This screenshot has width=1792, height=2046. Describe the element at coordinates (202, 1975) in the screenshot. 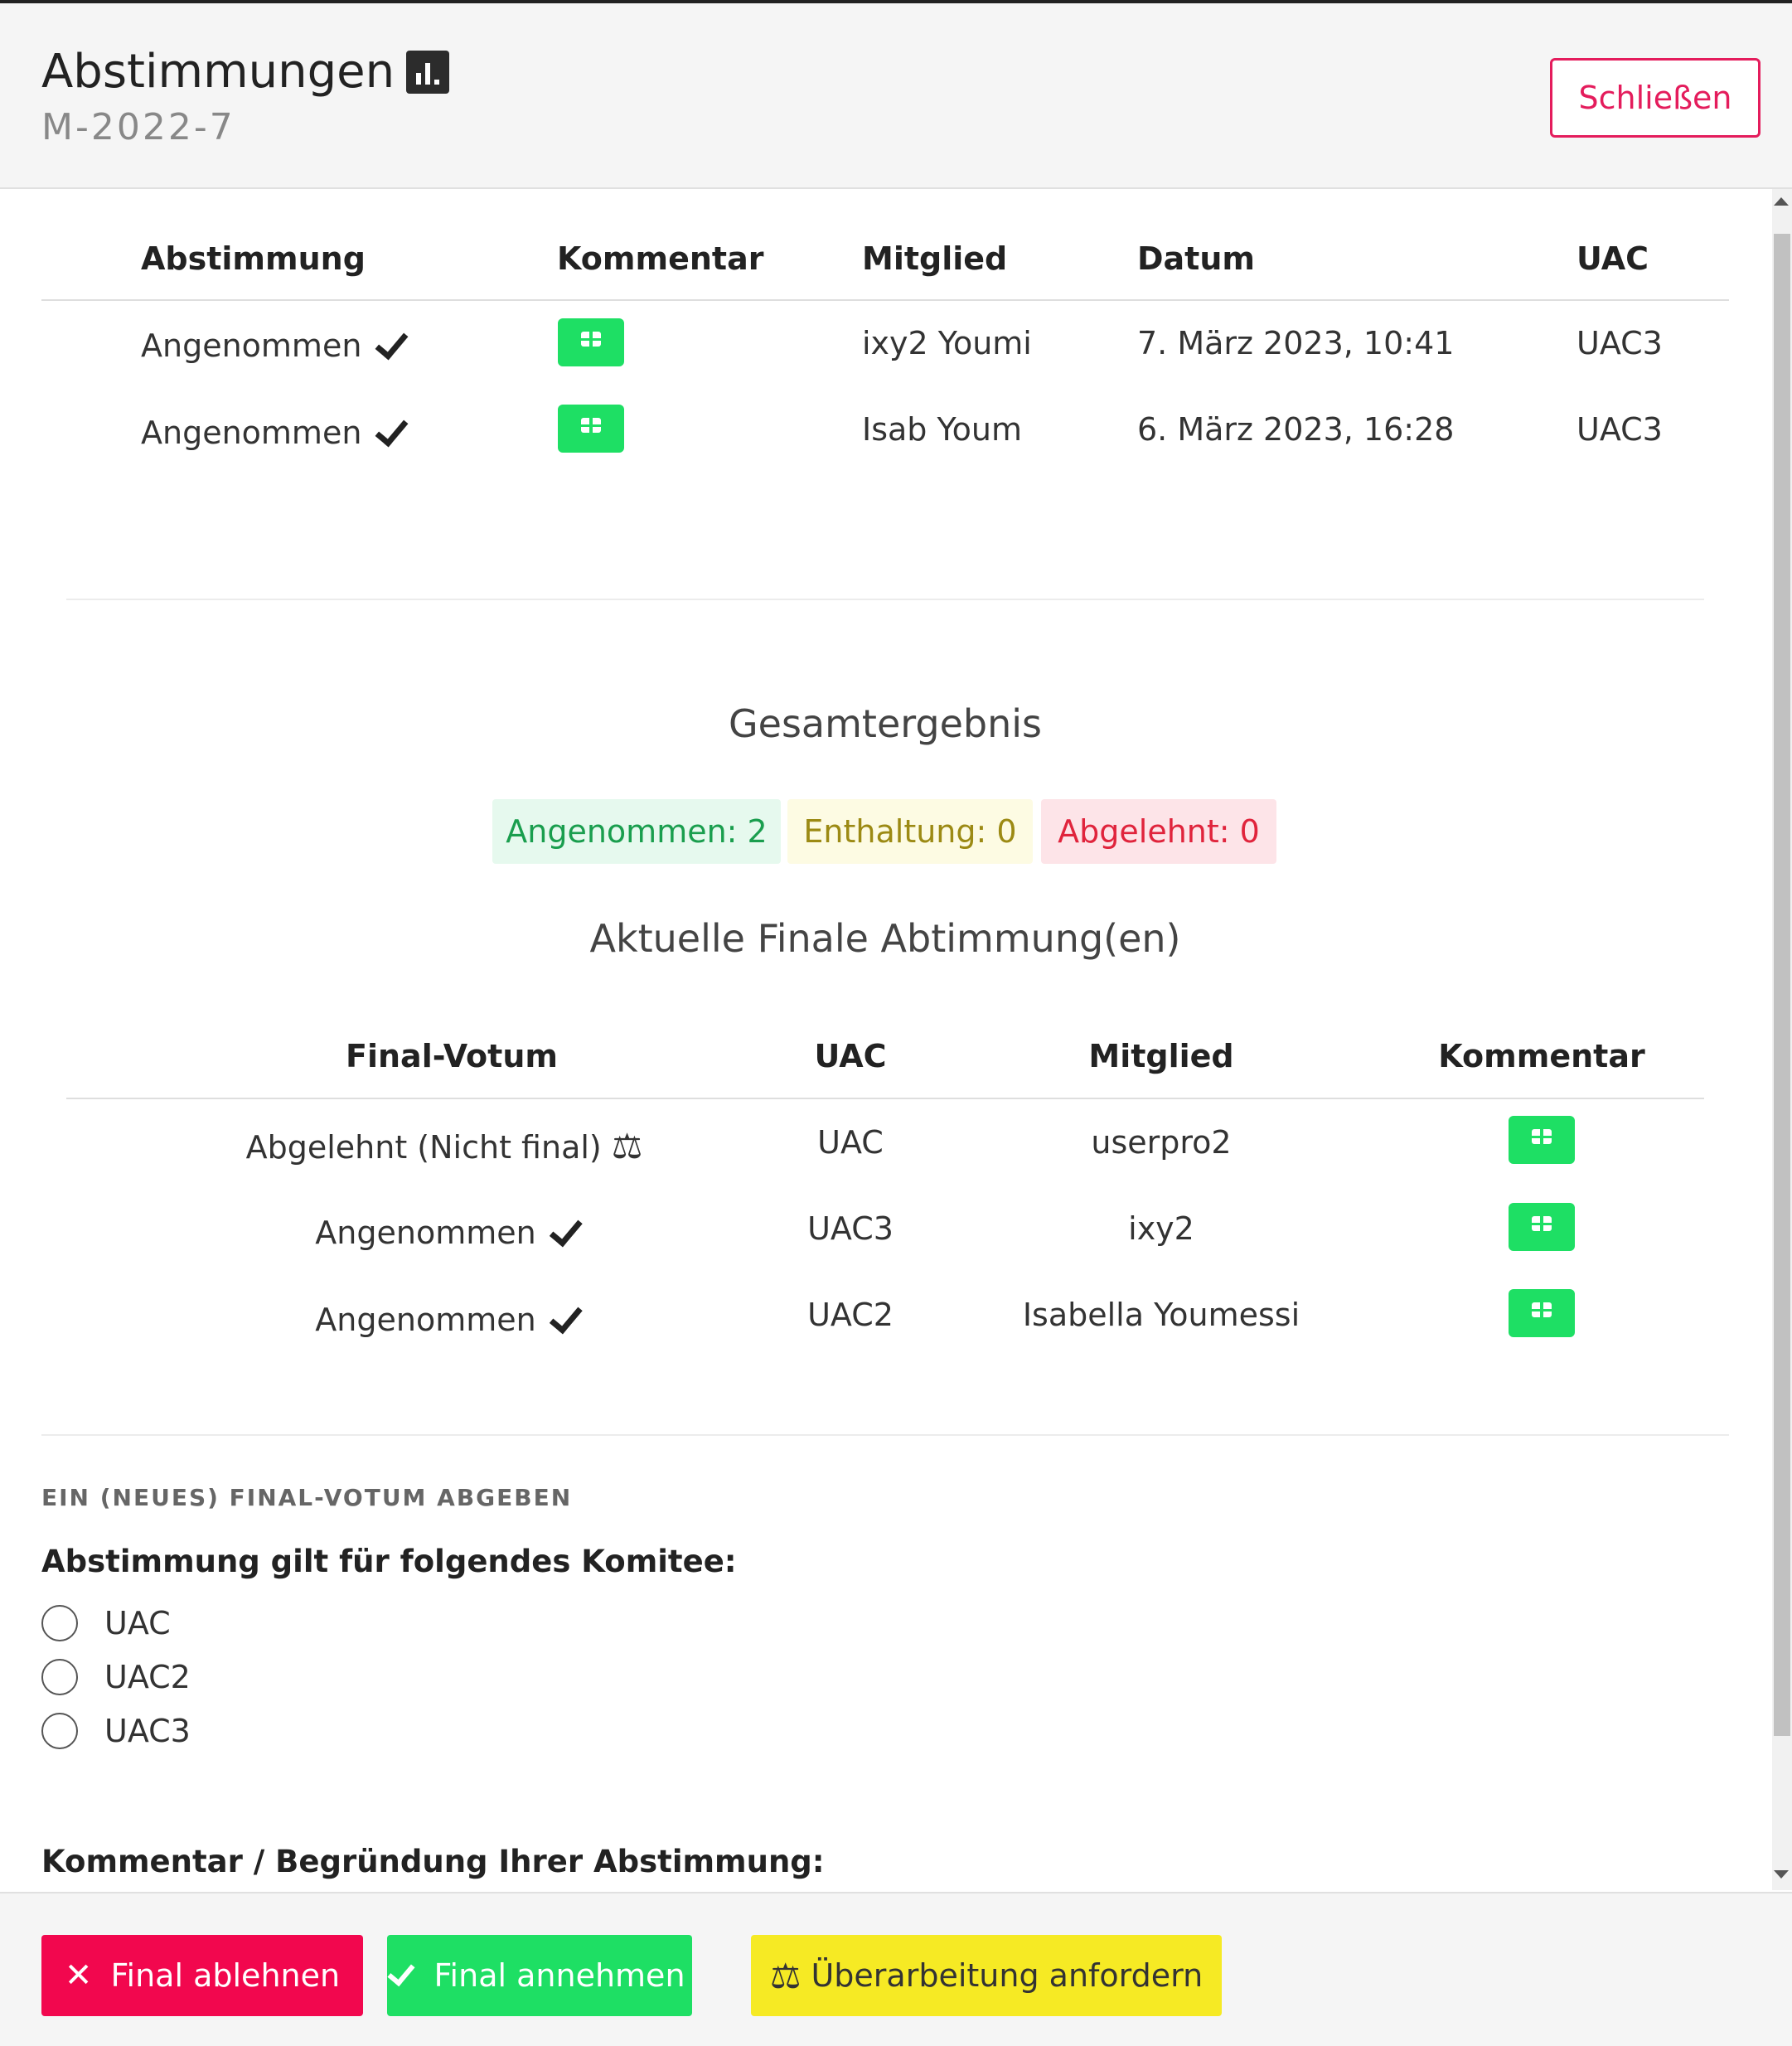

I see `final-reject-button: ✕ Final ablehnen` at that location.